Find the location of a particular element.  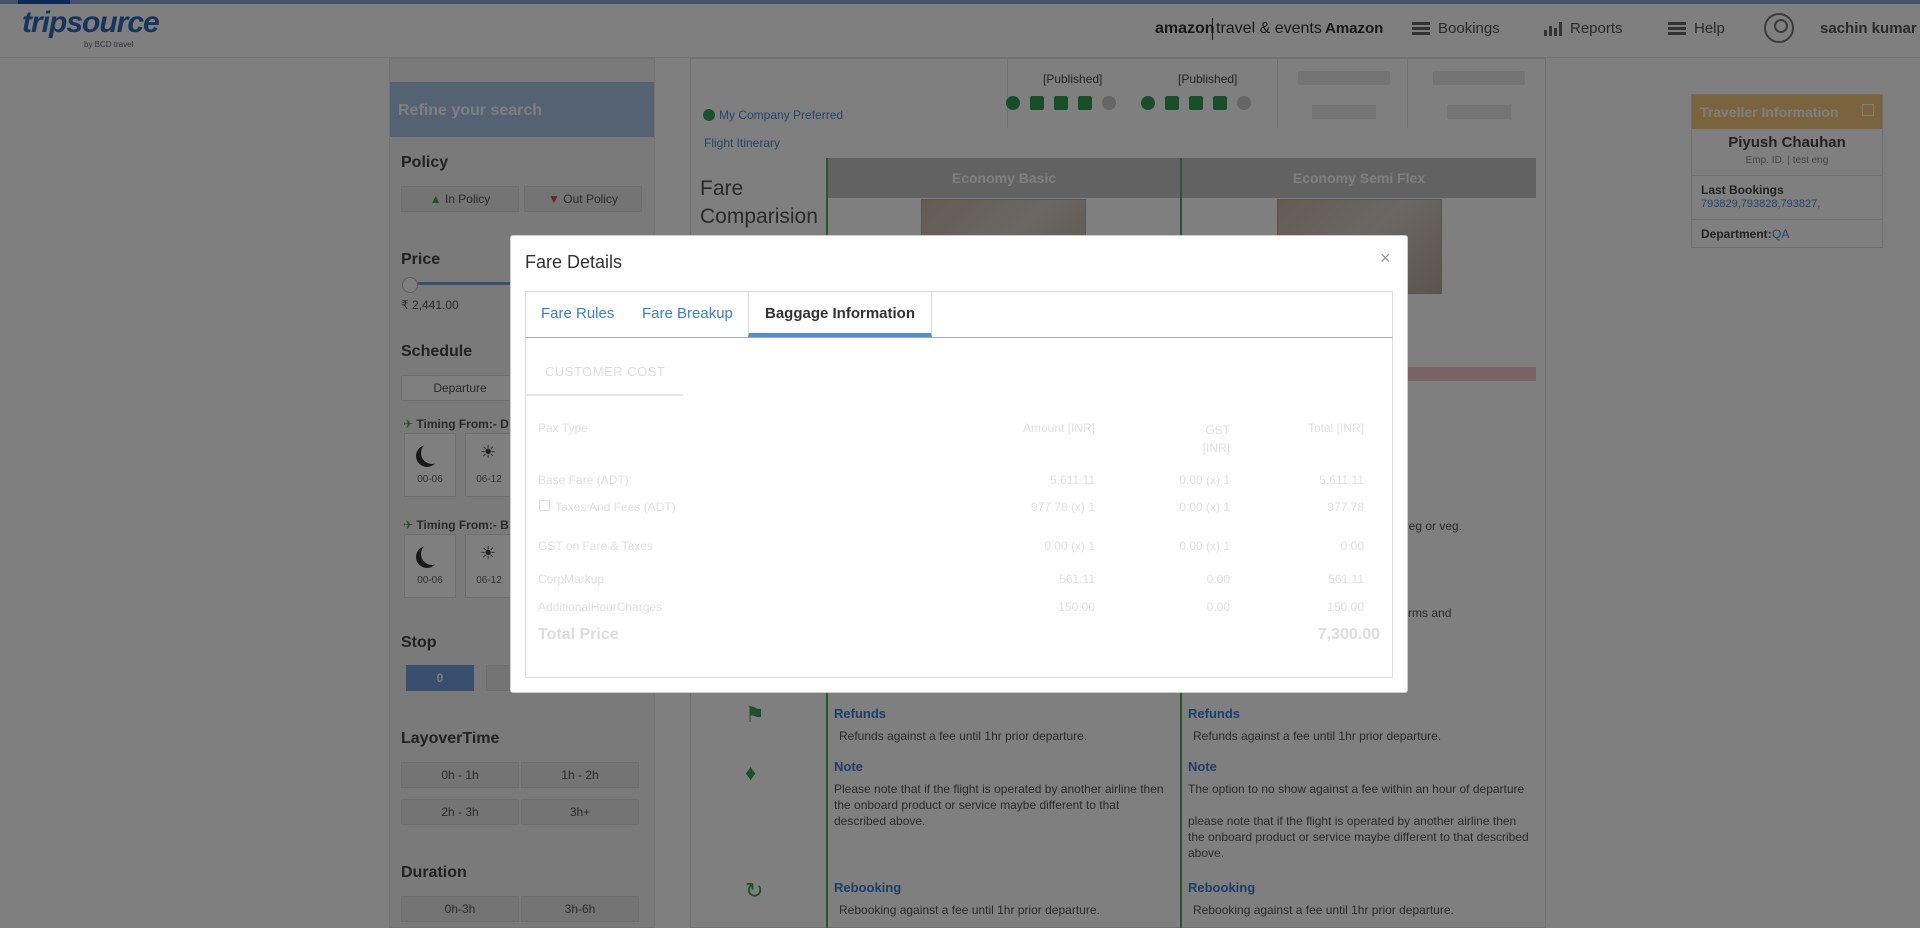

row-total: 0.00 is located at coordinates (1352, 546).